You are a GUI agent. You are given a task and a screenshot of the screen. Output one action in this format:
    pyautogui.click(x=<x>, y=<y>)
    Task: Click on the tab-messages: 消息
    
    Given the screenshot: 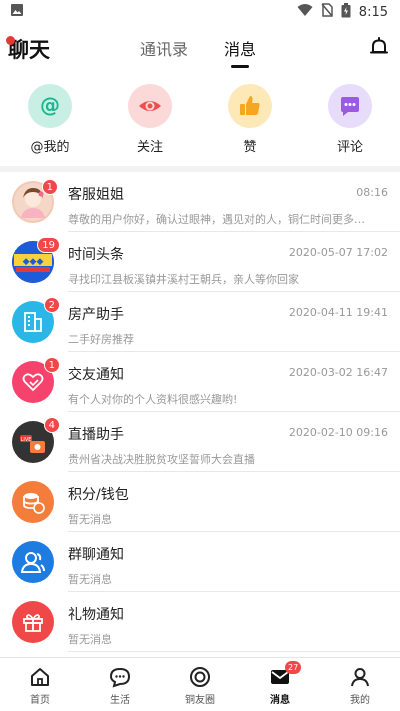 What is the action you would take?
    pyautogui.click(x=240, y=52)
    